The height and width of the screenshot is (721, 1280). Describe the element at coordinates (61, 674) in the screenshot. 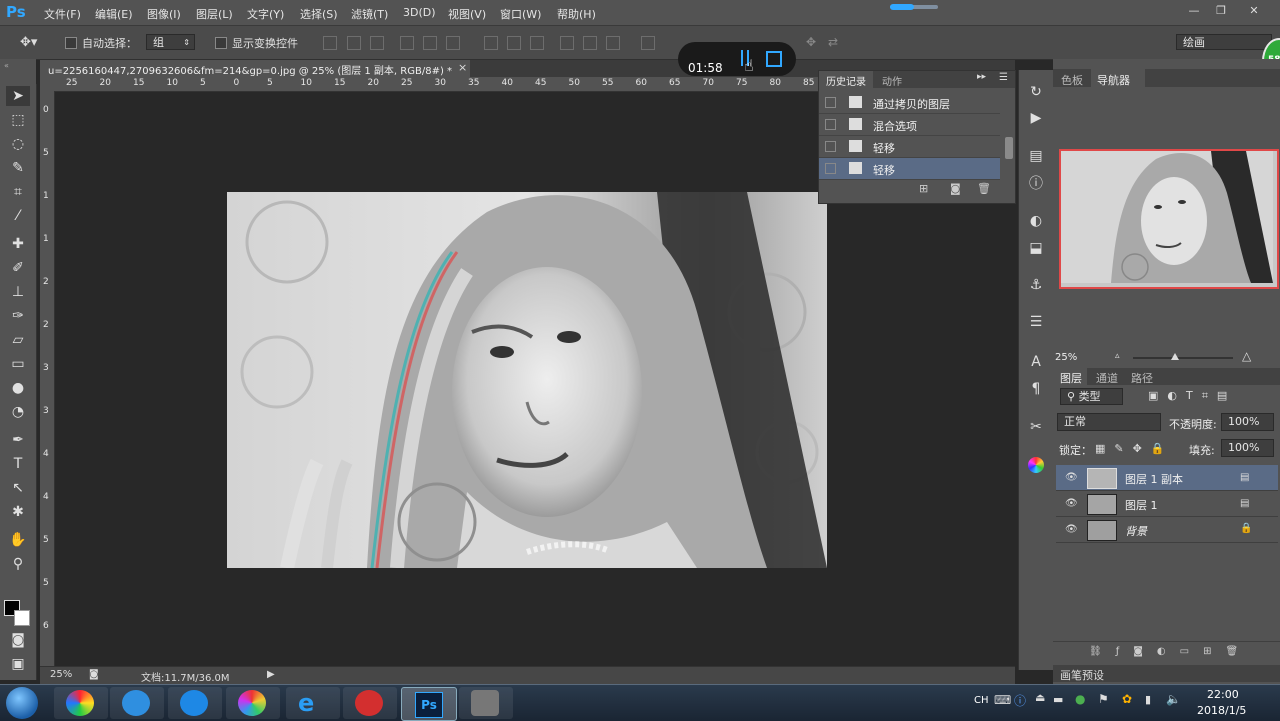

I see `status-zoom: 25%` at that location.